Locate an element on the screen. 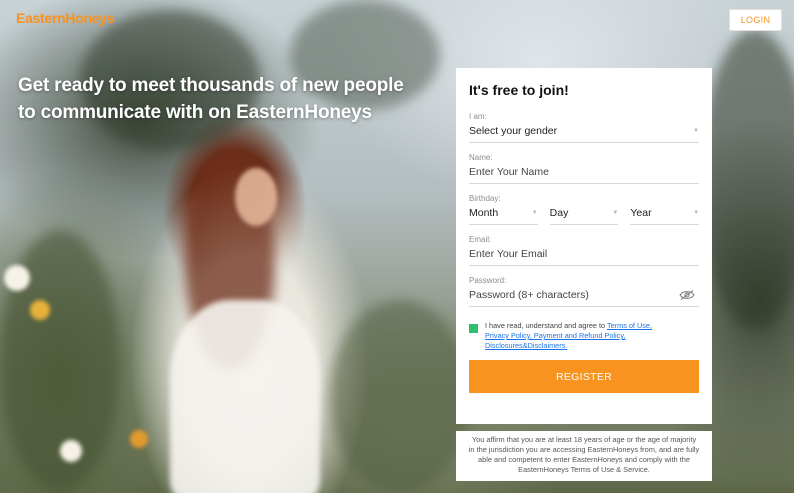 This screenshot has width=794, height=493. login-button: LOGIN is located at coordinates (755, 20).